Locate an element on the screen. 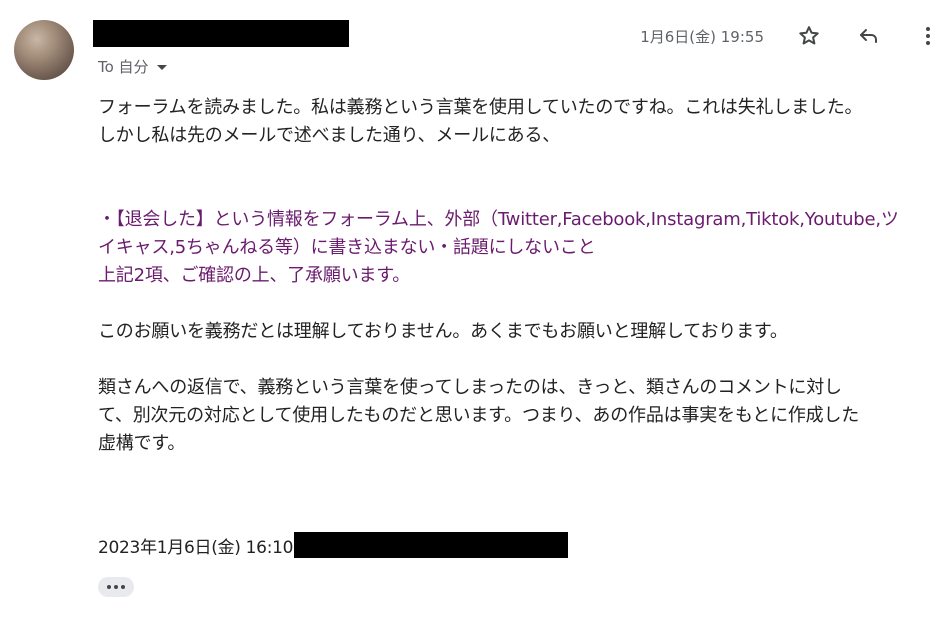  show-trimmed-content-button is located at coordinates (116, 587).